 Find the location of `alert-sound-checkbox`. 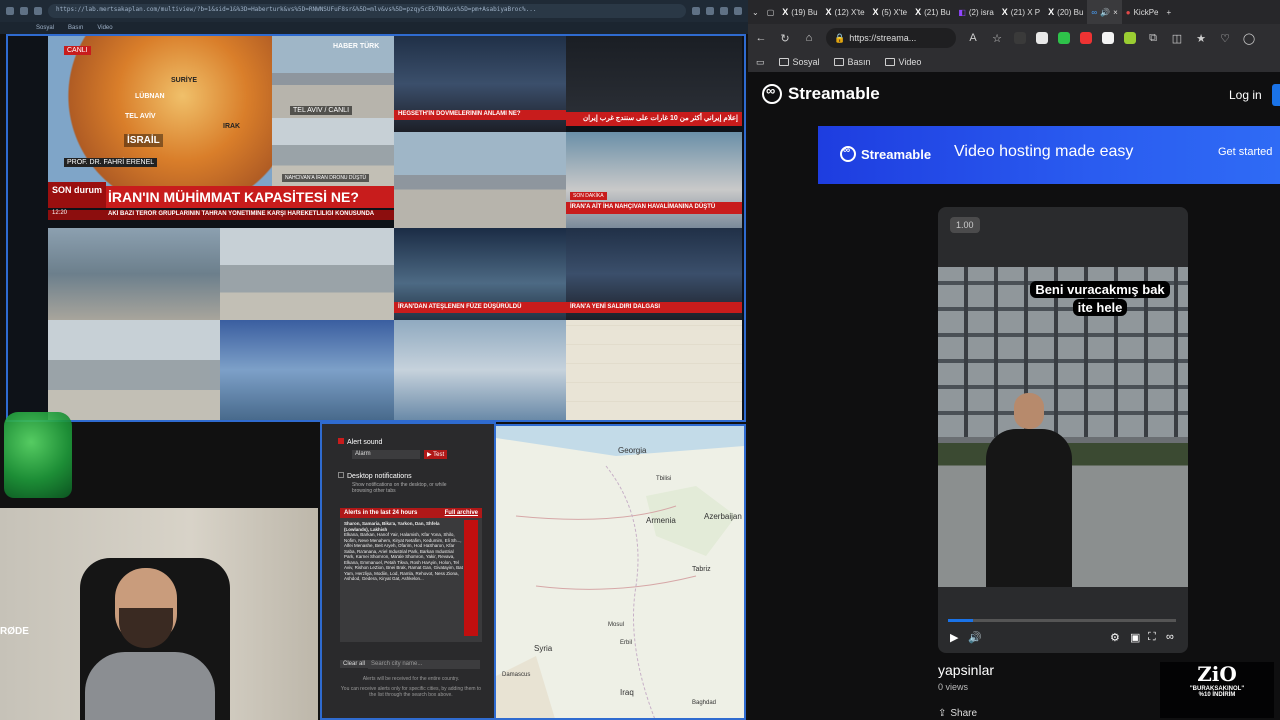

alert-sound-checkbox is located at coordinates (341, 441).